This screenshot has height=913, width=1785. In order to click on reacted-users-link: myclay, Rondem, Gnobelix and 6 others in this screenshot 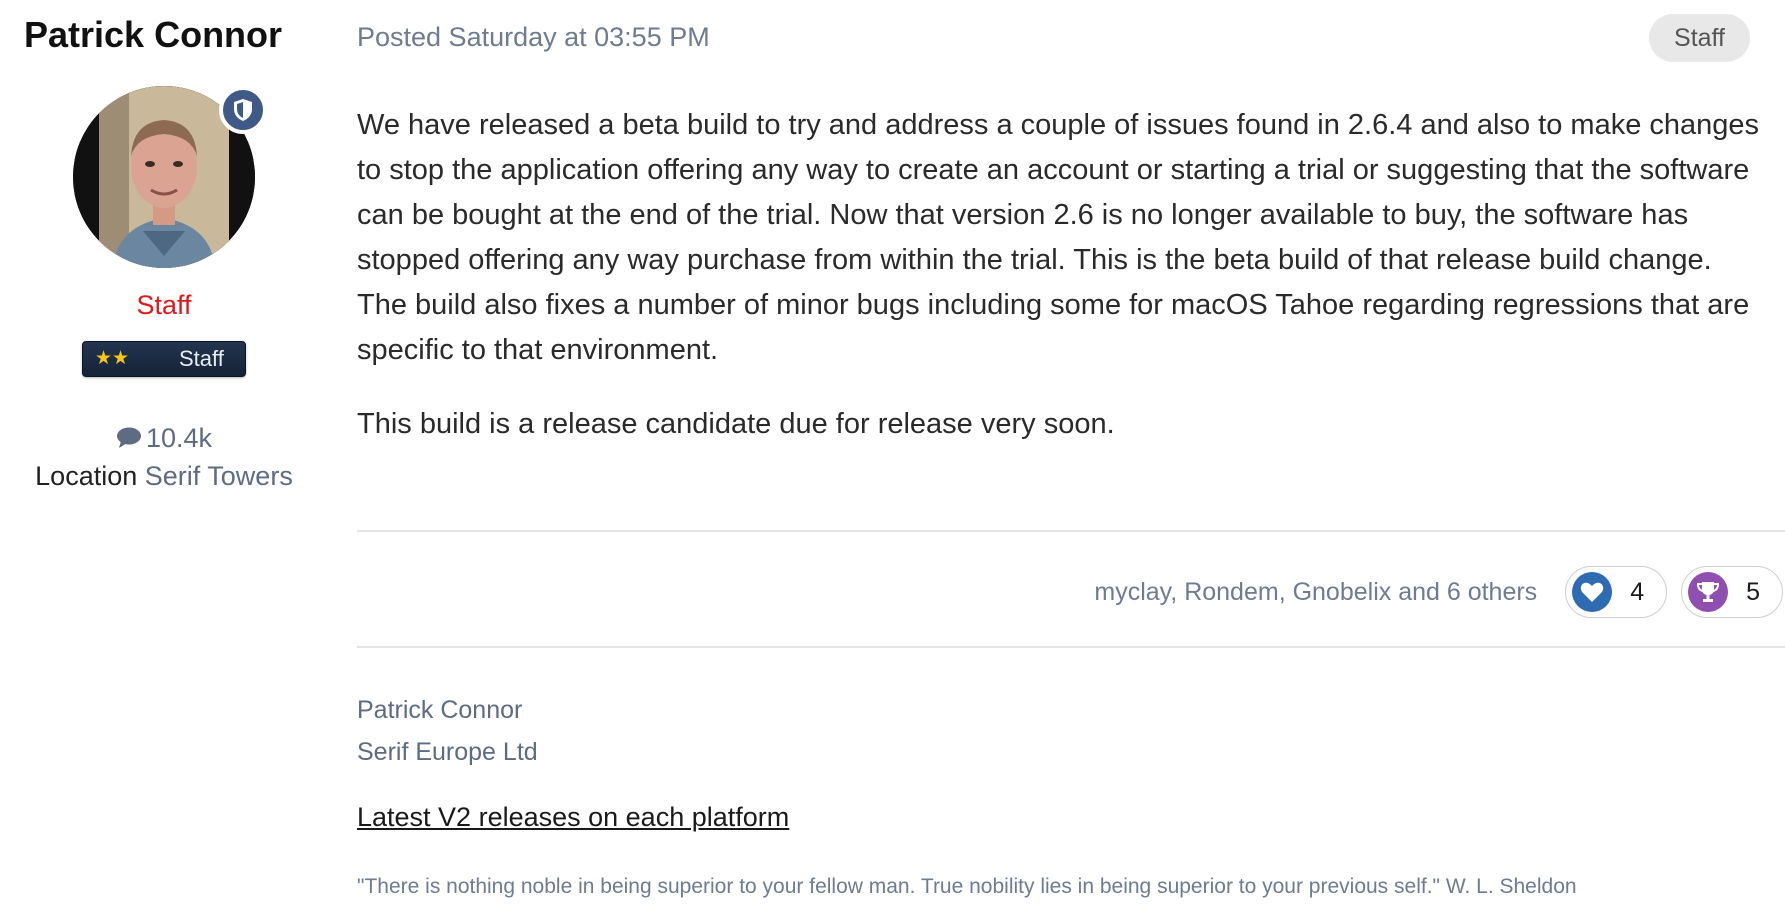, I will do `click(1315, 592)`.